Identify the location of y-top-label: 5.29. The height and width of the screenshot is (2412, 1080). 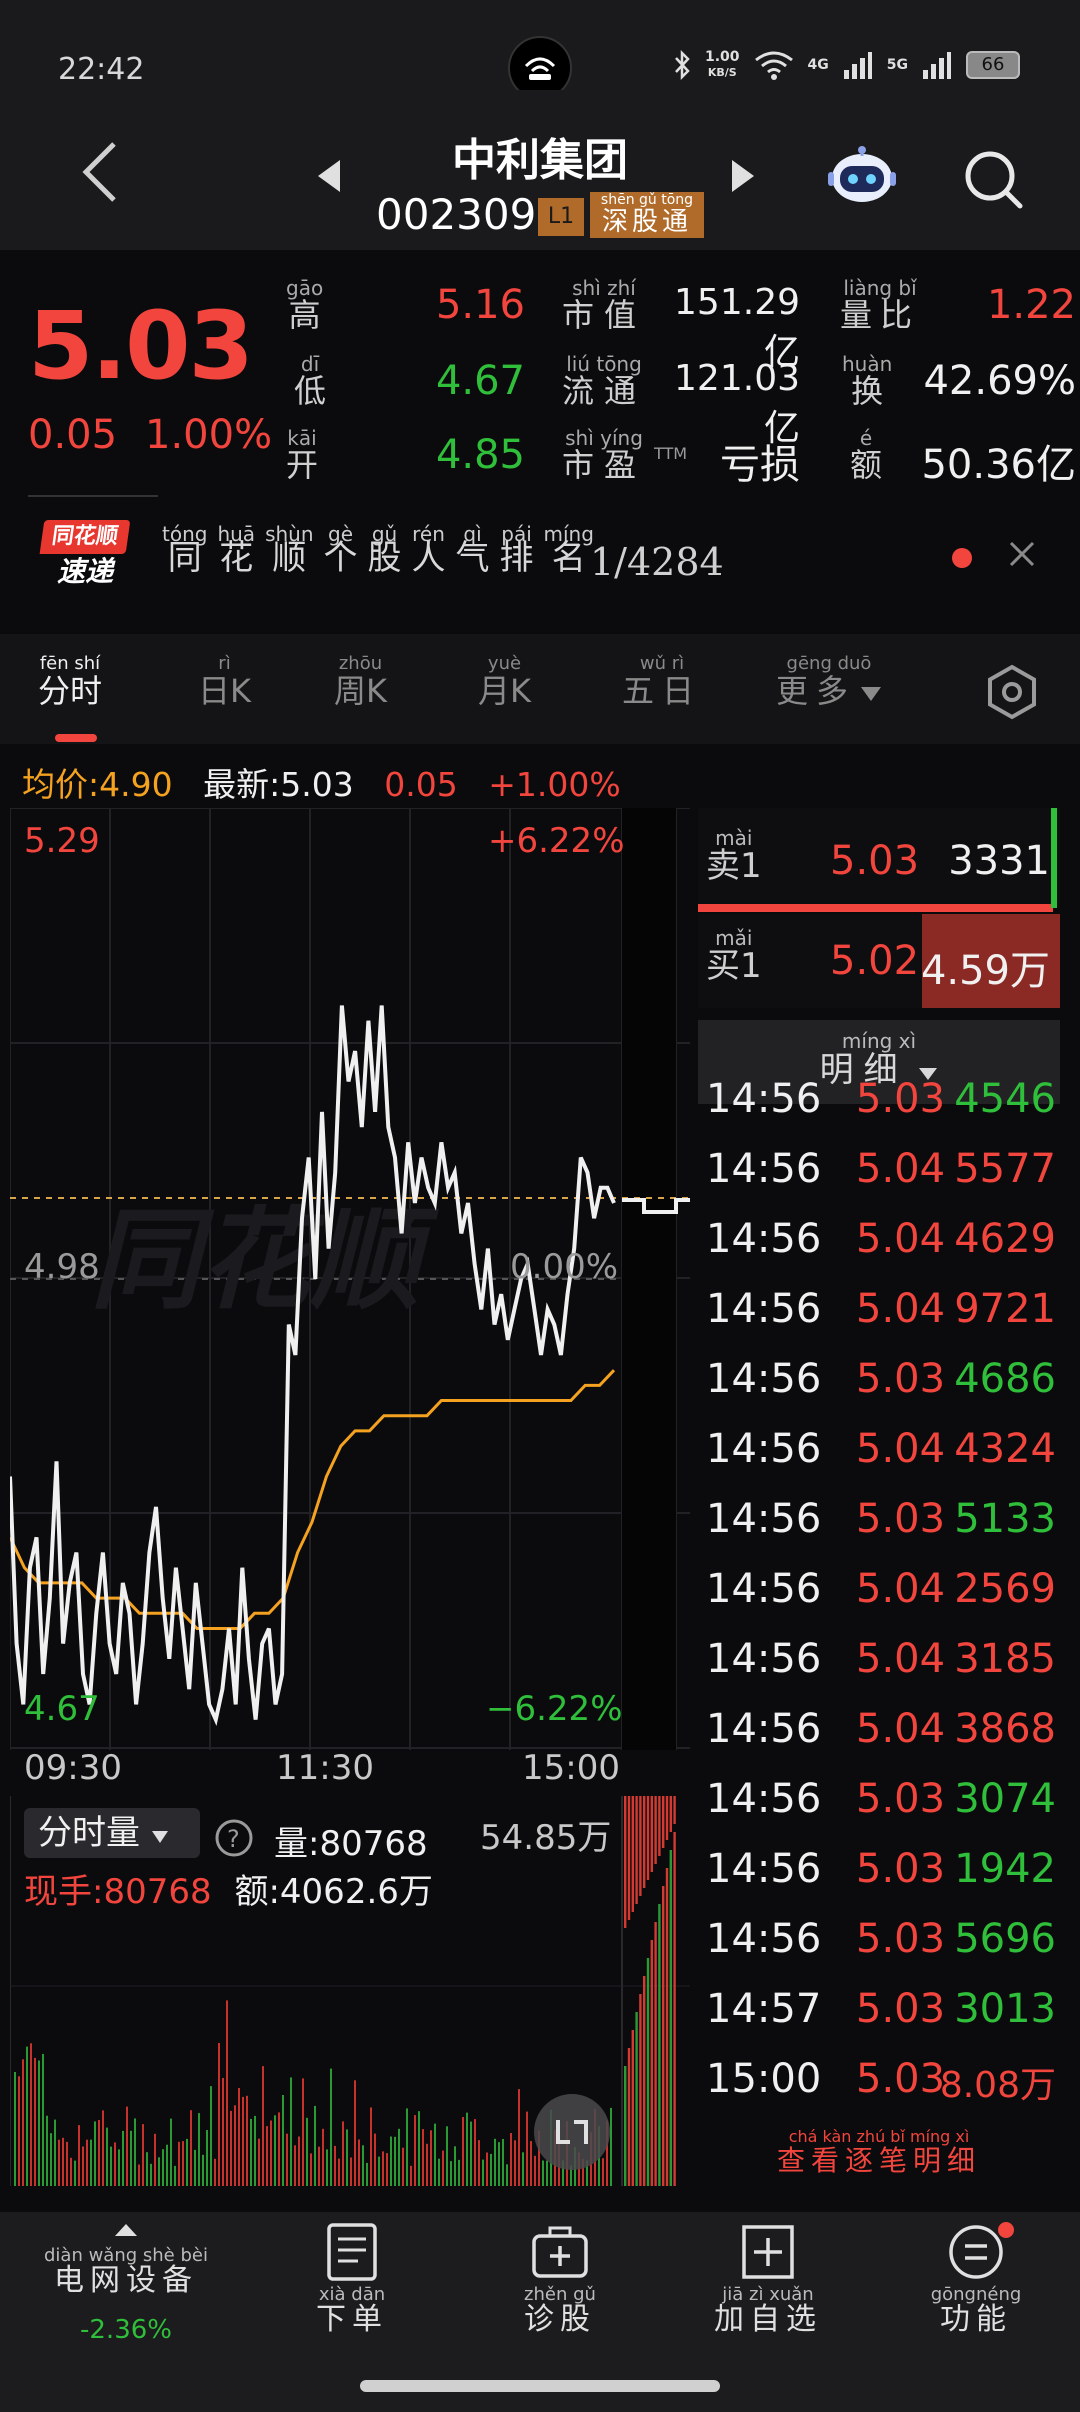
(62, 841).